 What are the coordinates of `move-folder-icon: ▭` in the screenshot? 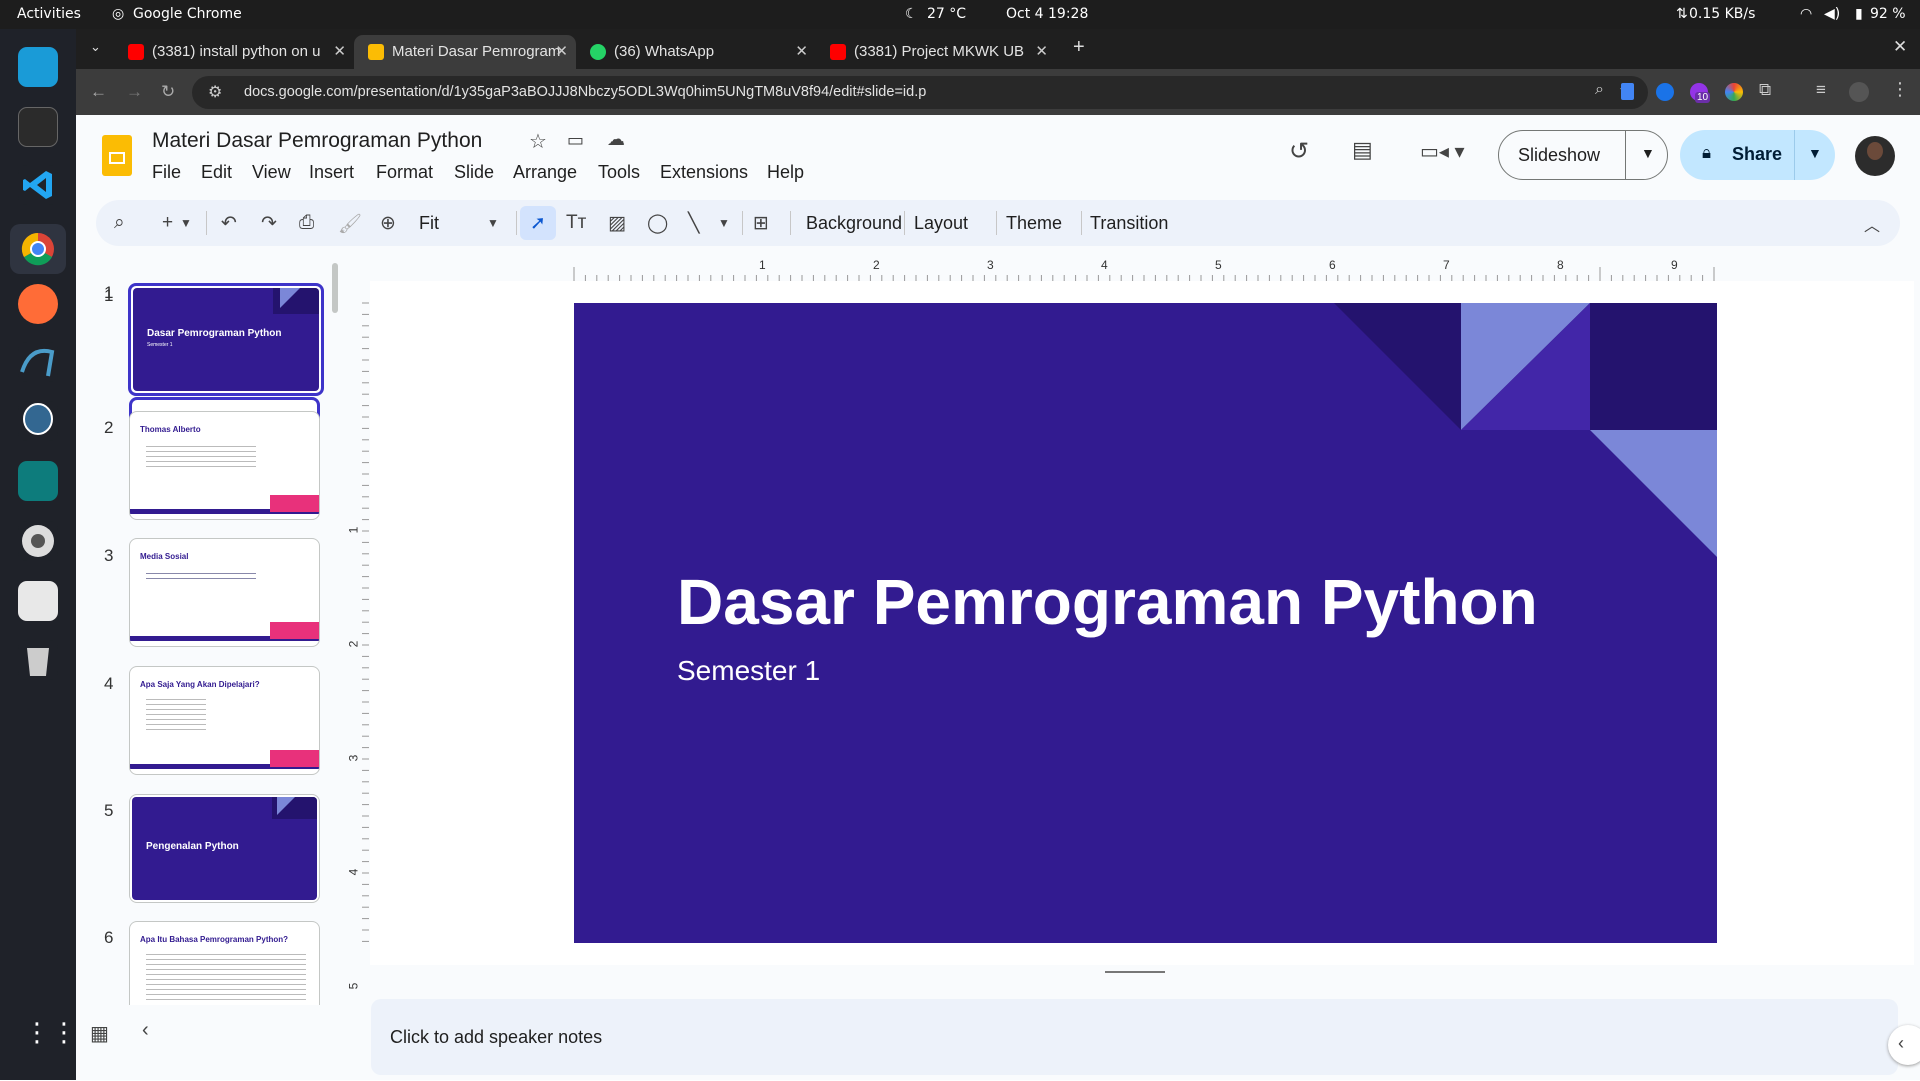 It's located at (575, 140).